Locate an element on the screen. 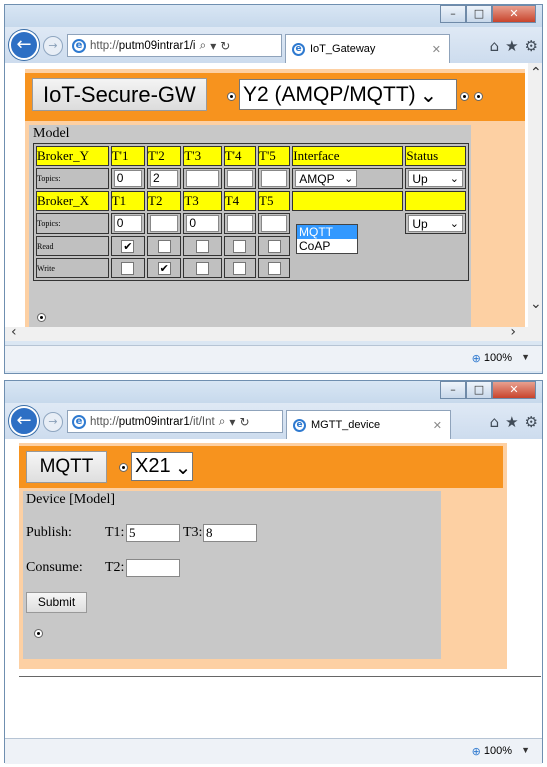 The image size is (547, 767). t1-label: T1: is located at coordinates (115, 532).